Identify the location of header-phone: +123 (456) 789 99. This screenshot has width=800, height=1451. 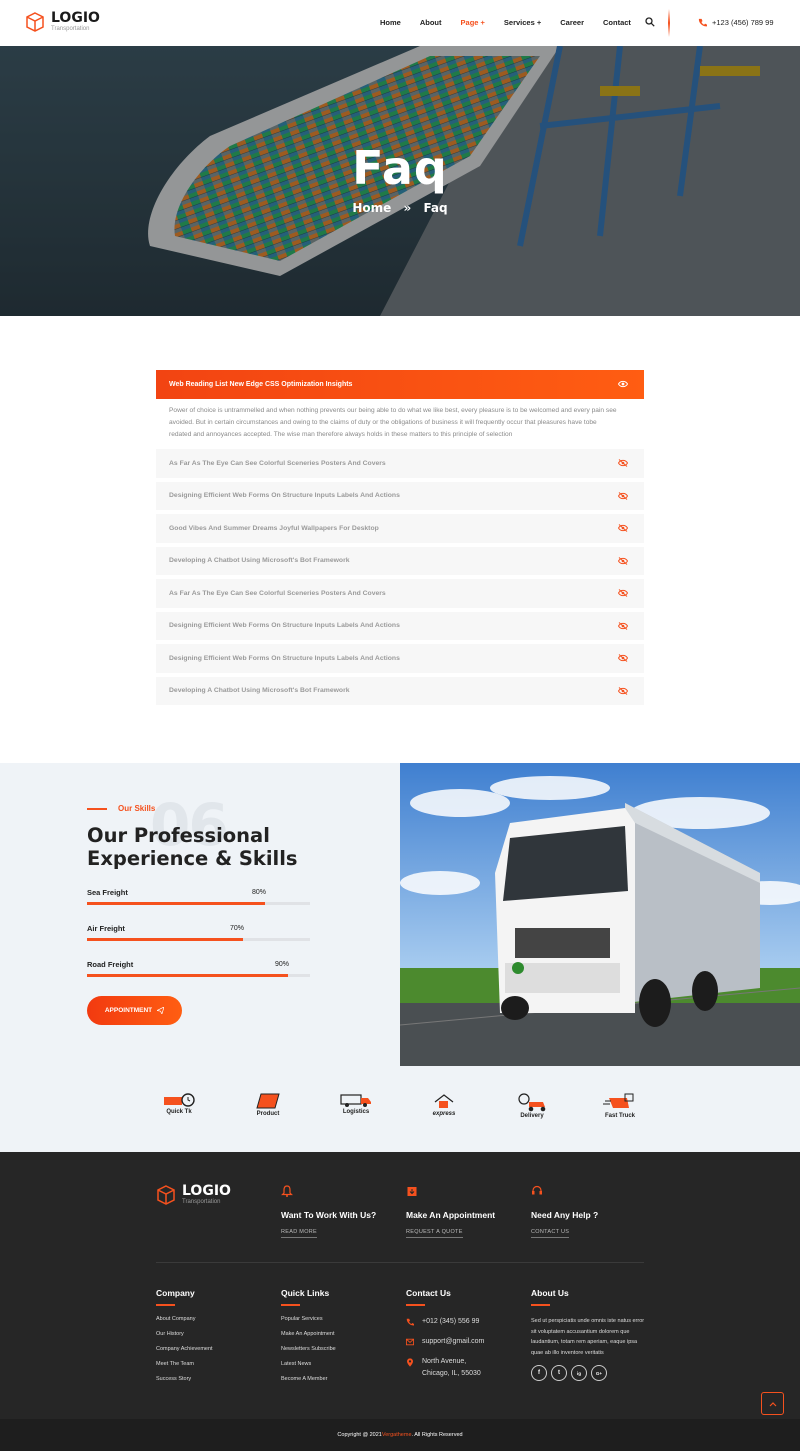
(736, 22).